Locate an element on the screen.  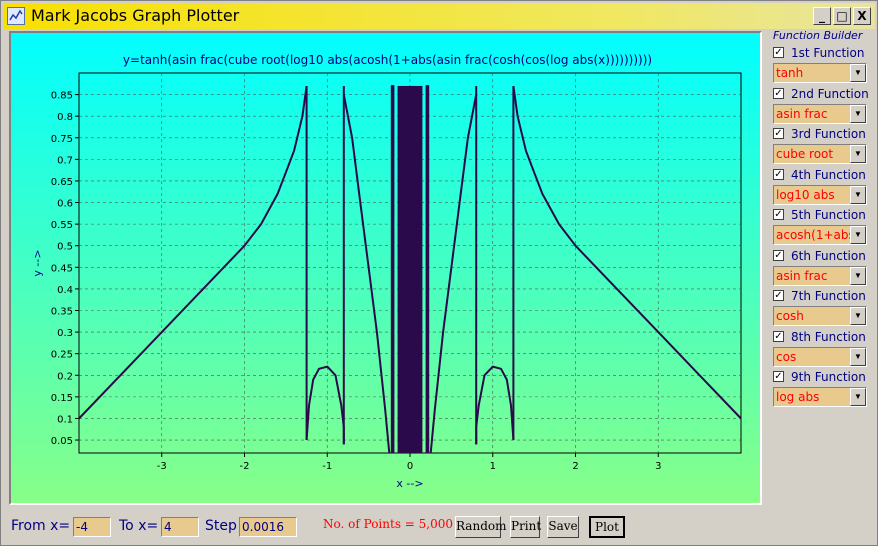
y-tick-label: 0.45 is located at coordinates (62, 268).